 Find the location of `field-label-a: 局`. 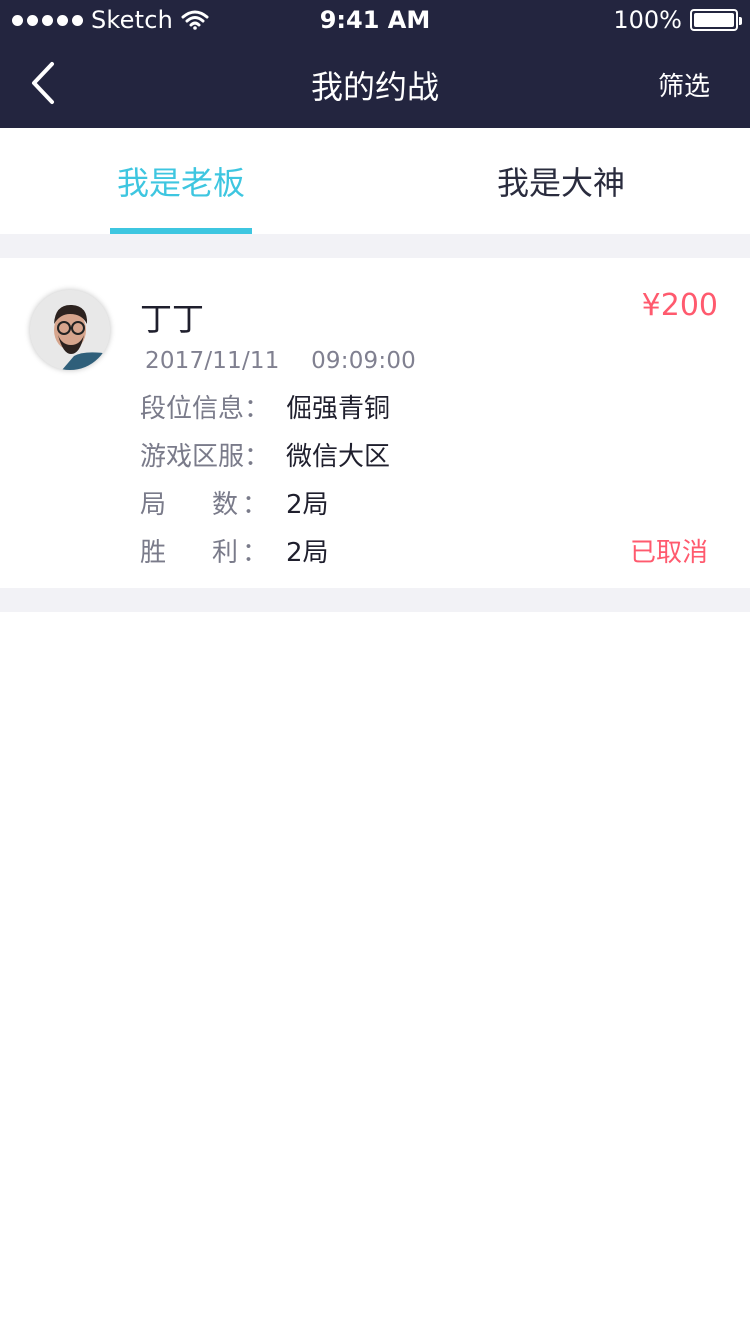

field-label-a: 局 is located at coordinates (153, 504).